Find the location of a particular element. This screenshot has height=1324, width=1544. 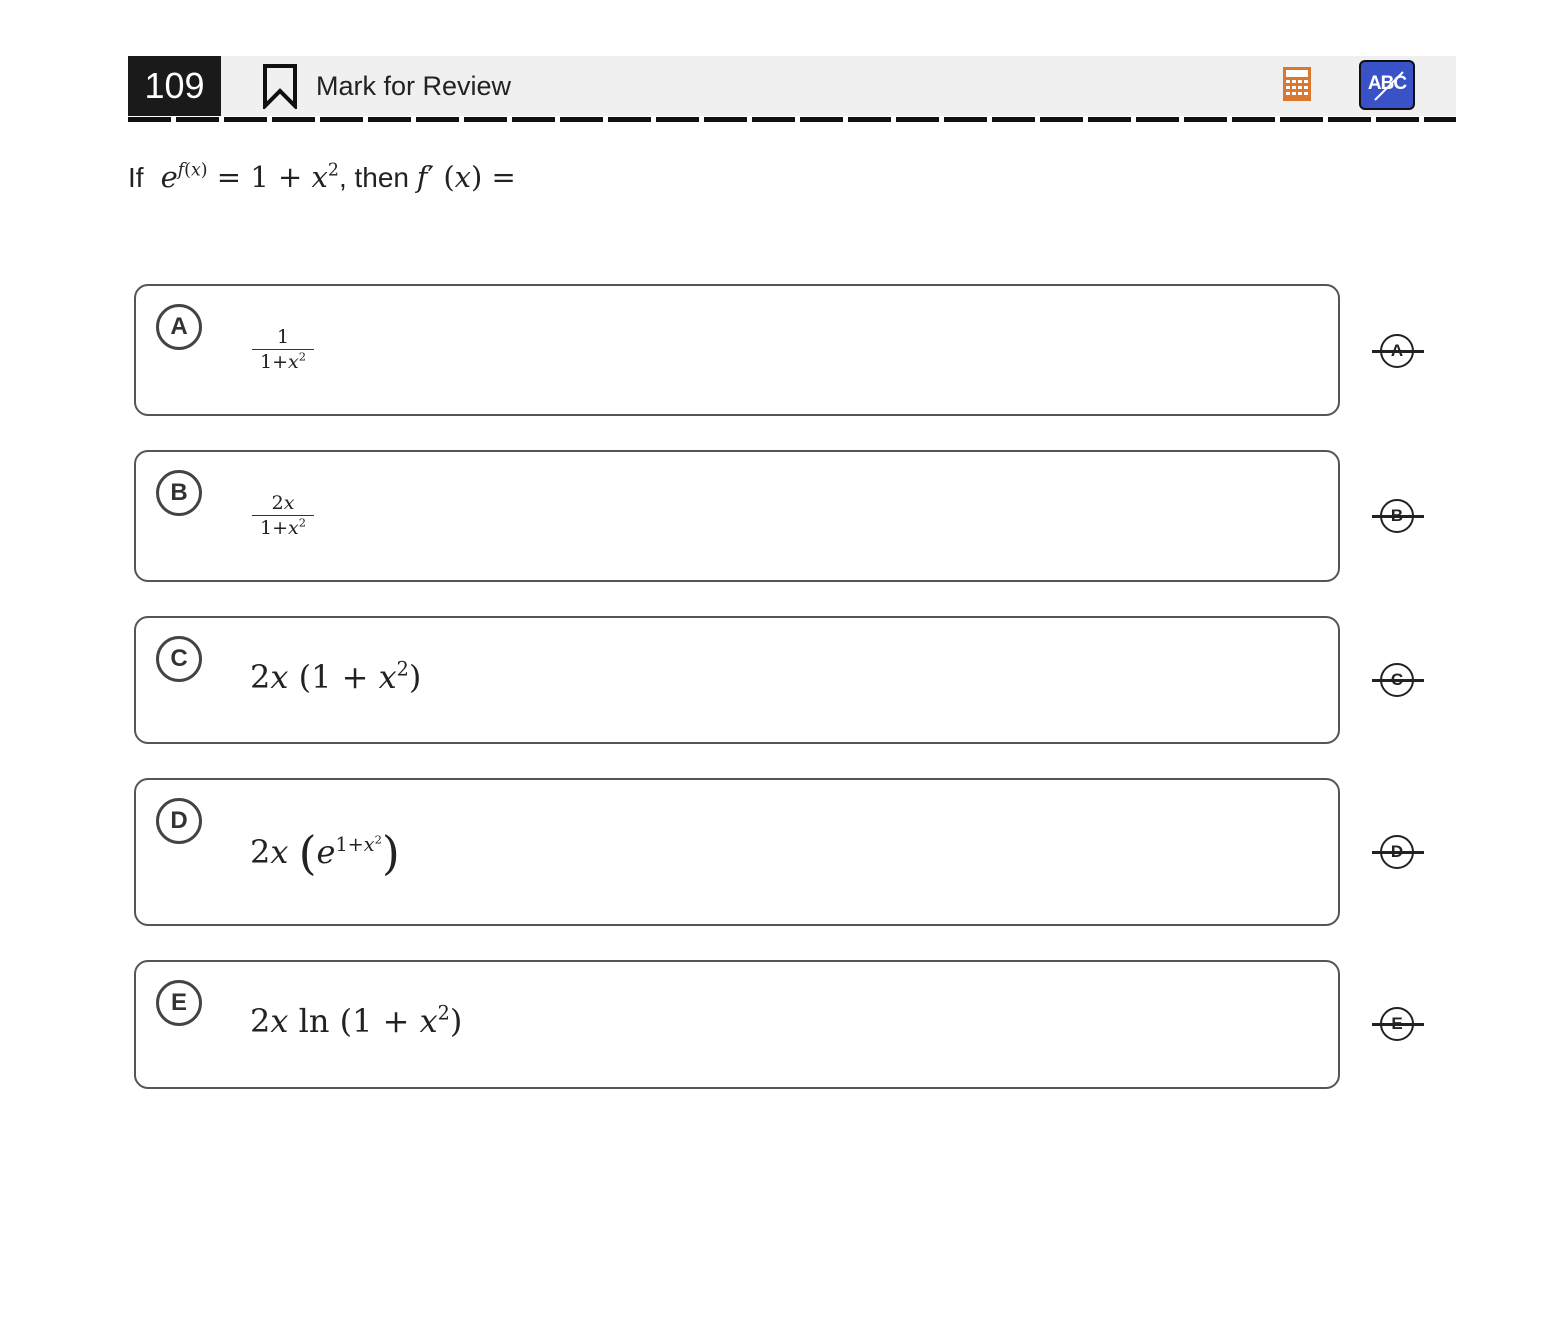

mark-for-review-button: Mark for Review is located at coordinates (386, 86).